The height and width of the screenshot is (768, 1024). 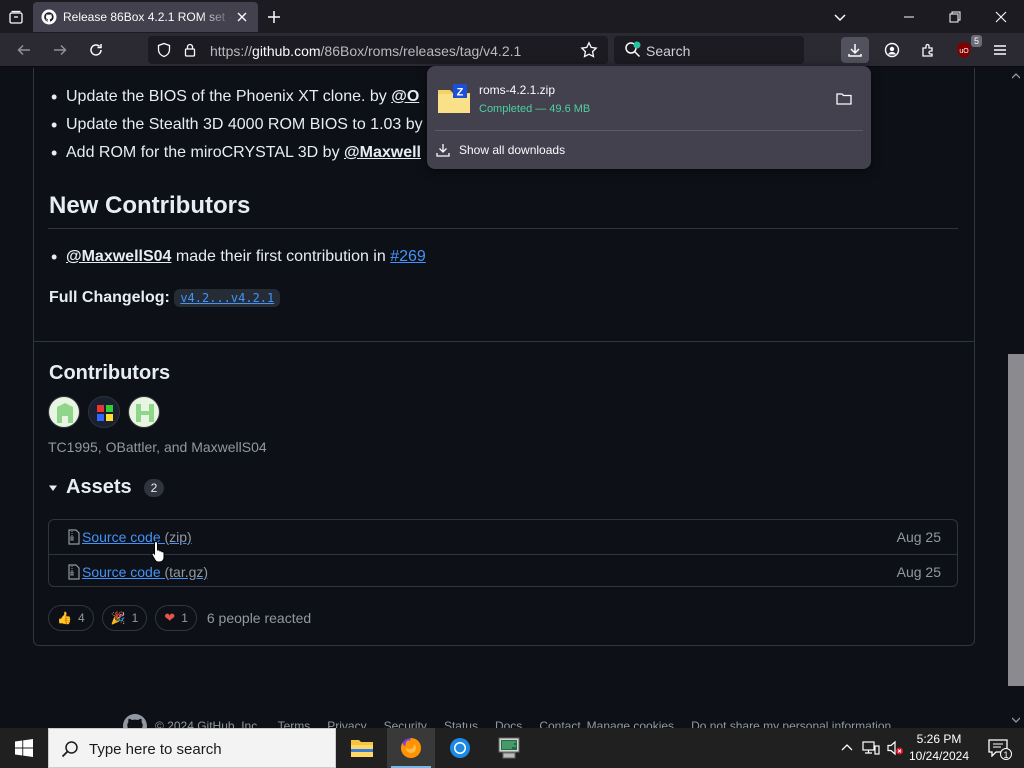 What do you see at coordinates (500, 150) in the screenshot?
I see `show-all-downloads-button: Show all downloads` at bounding box center [500, 150].